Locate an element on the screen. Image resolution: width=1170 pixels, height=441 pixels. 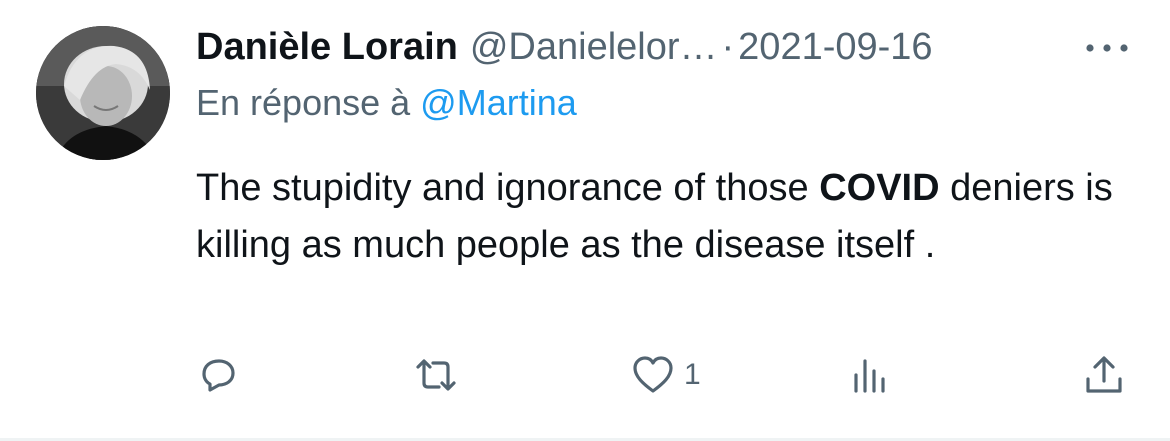
reply-button is located at coordinates (218, 375).